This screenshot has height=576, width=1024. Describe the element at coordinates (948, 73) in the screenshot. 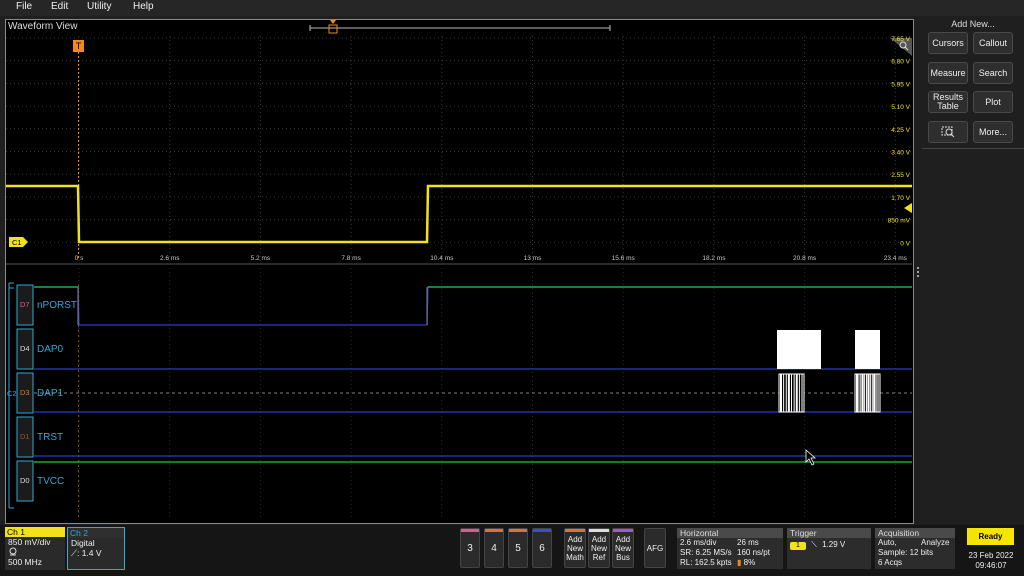

I see `measure-button: Measure` at that location.